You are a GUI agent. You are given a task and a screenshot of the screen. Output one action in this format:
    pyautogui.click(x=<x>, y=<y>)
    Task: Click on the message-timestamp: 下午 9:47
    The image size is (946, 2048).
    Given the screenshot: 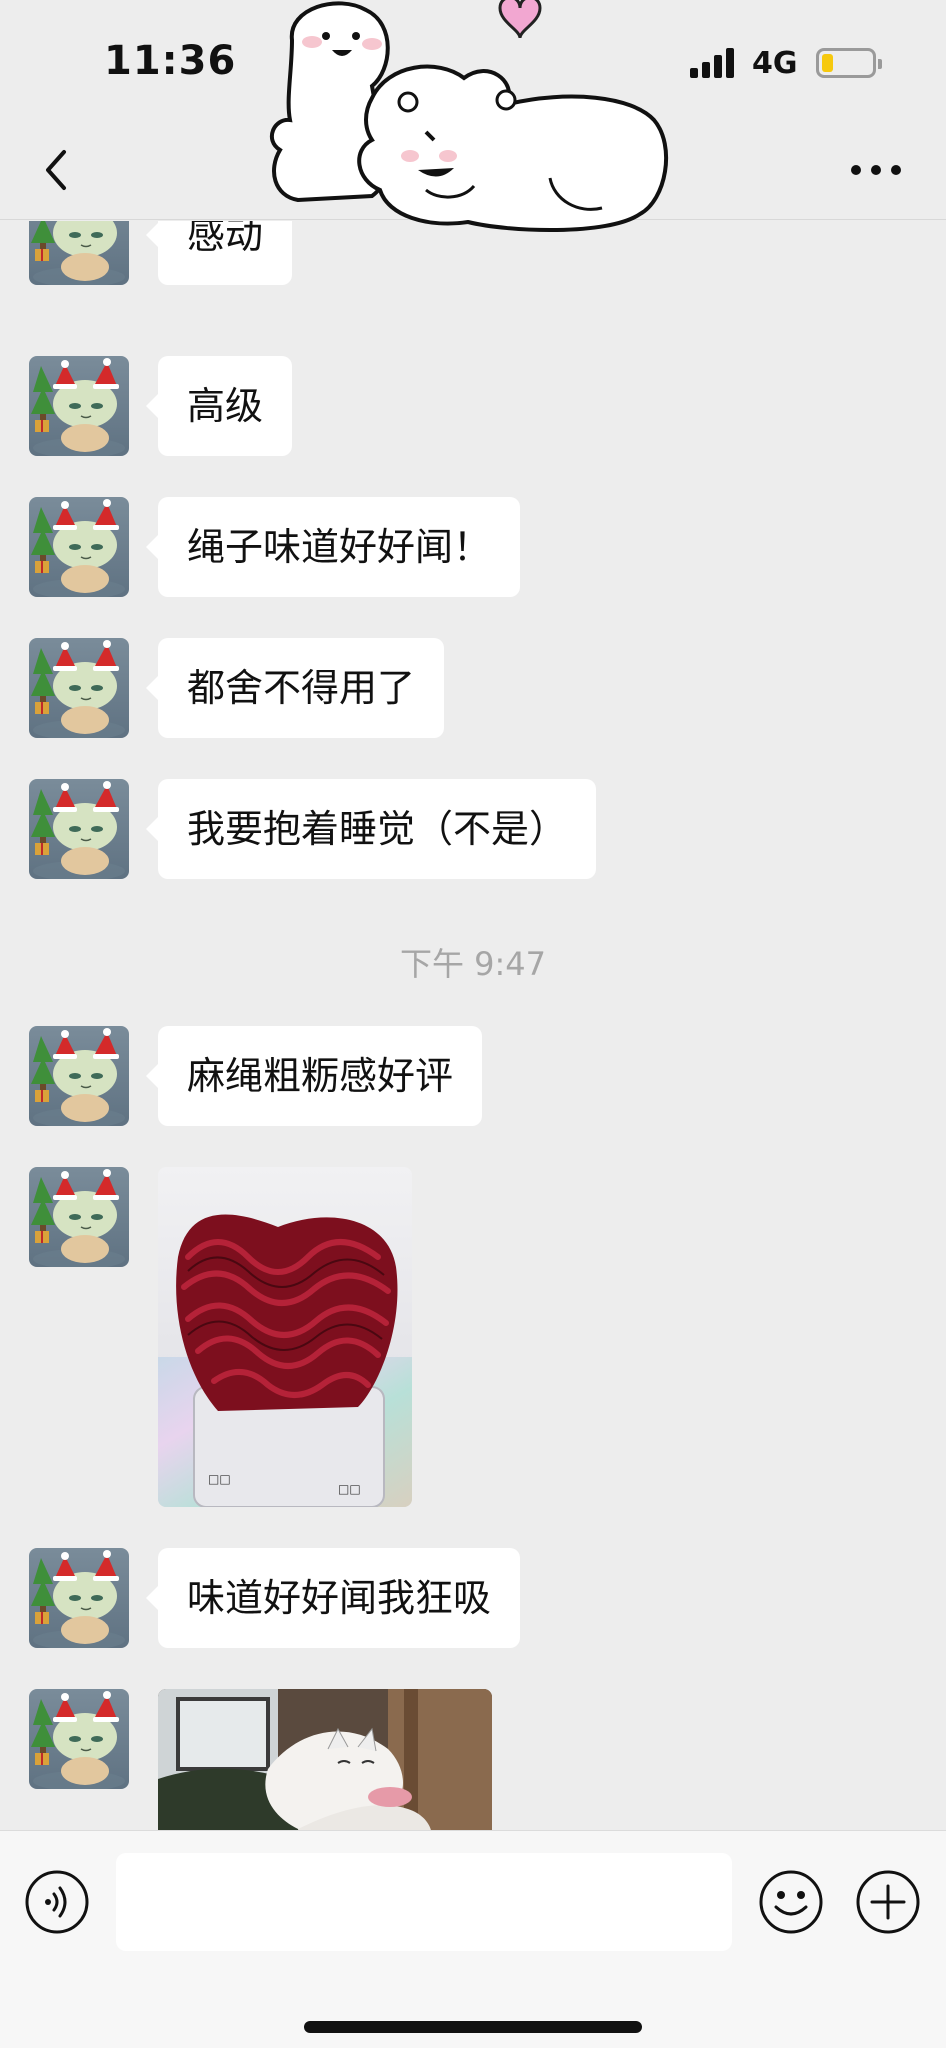 What is the action you would take?
    pyautogui.click(x=473, y=964)
    